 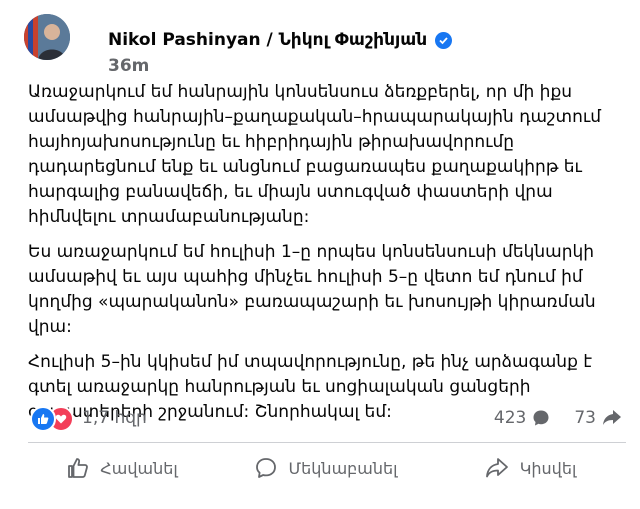 I want to click on like-button: Հավանել, so click(x=122, y=468).